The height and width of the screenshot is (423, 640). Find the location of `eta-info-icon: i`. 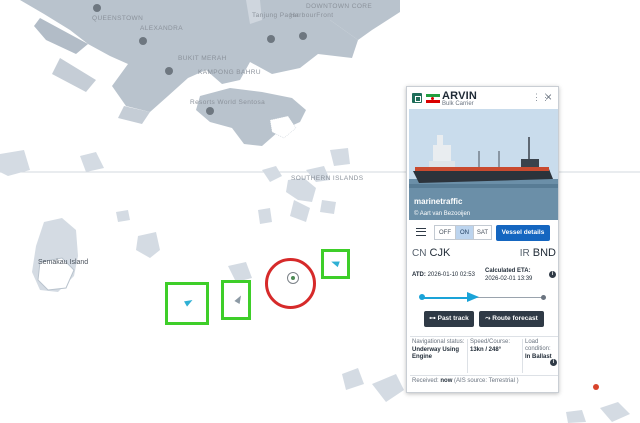

eta-info-icon: i is located at coordinates (552, 274).